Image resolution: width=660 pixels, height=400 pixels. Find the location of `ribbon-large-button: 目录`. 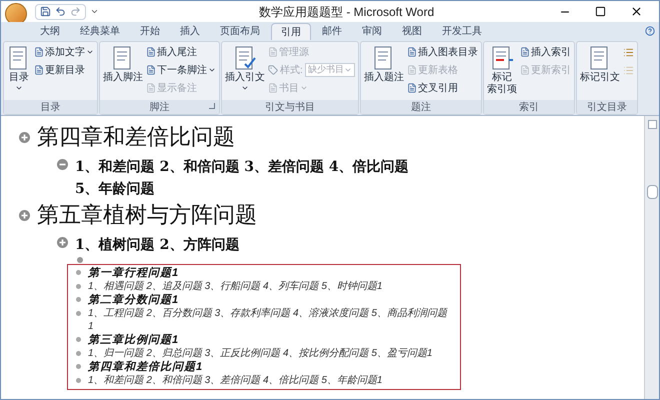

ribbon-large-button: 目录 is located at coordinates (19, 71).